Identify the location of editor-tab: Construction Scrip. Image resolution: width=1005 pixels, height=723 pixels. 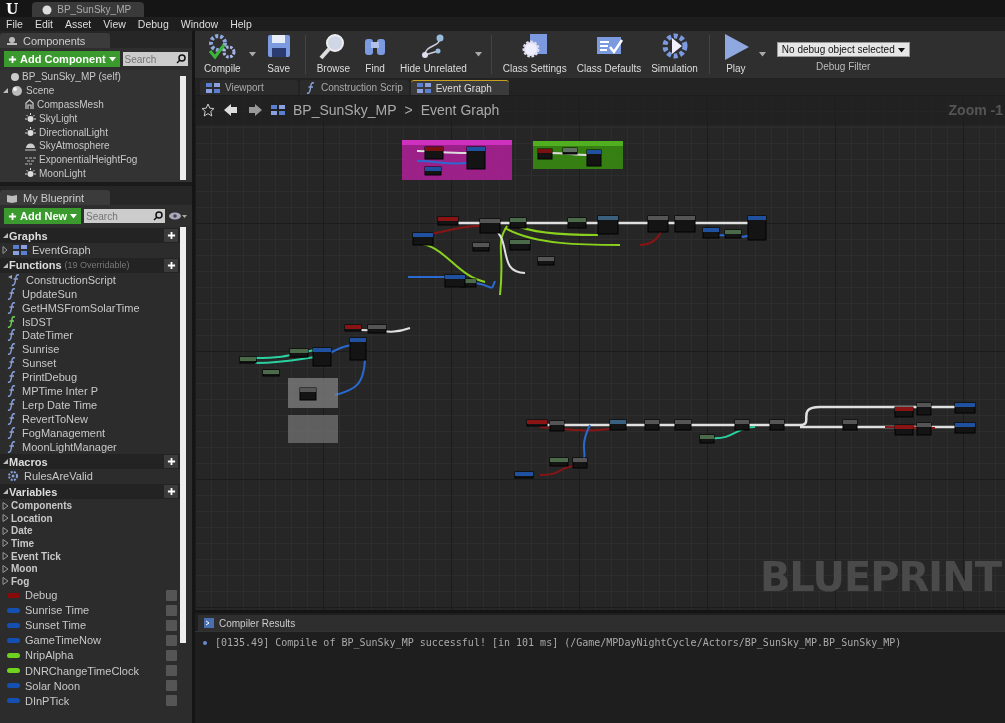
(354, 87).